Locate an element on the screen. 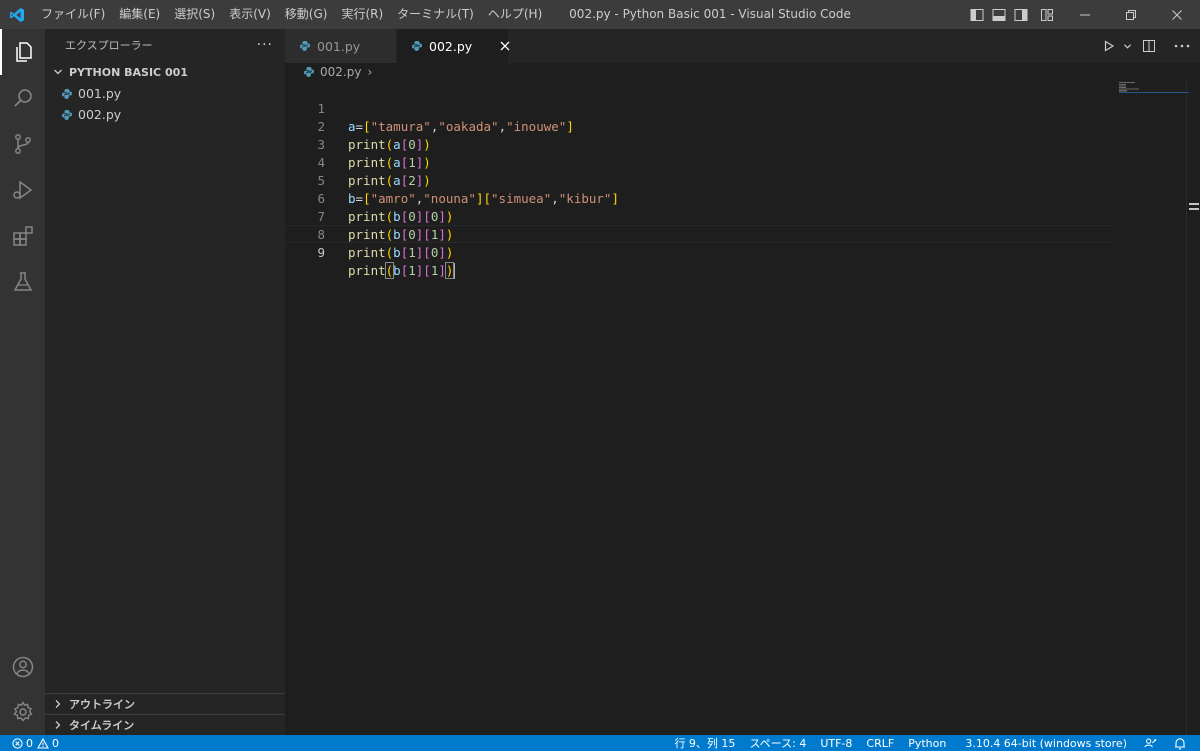 The image size is (1200, 751). end-of-line: CRLF is located at coordinates (880, 743).